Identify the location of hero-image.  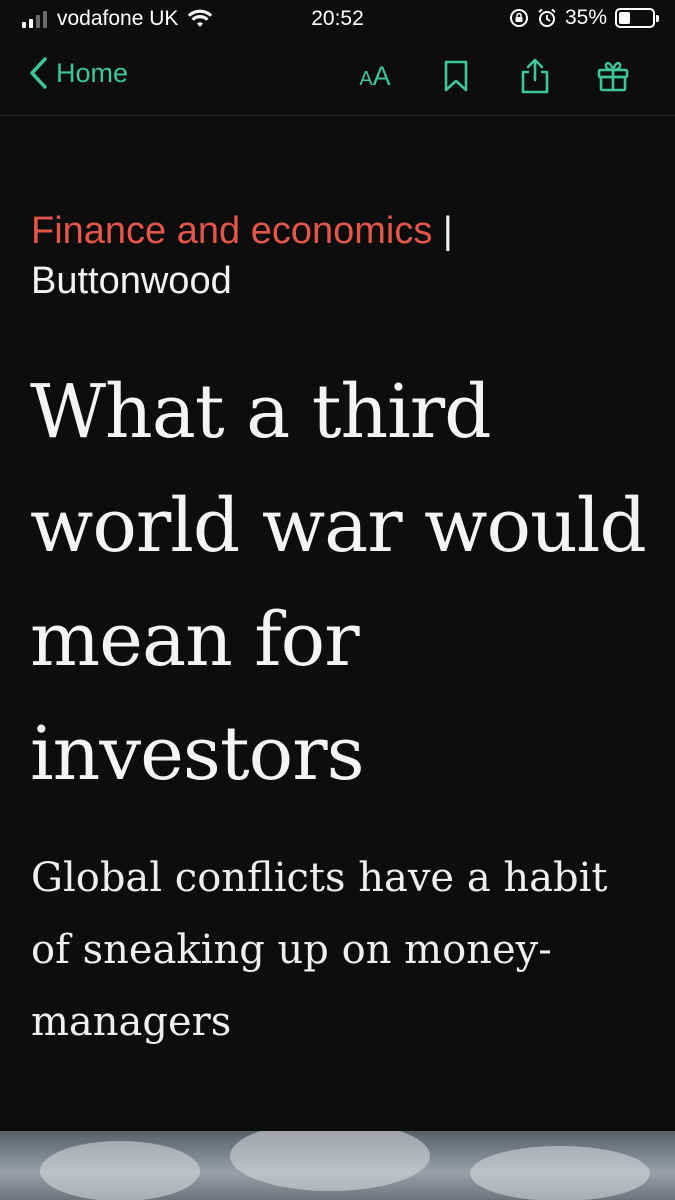
(337, 1165).